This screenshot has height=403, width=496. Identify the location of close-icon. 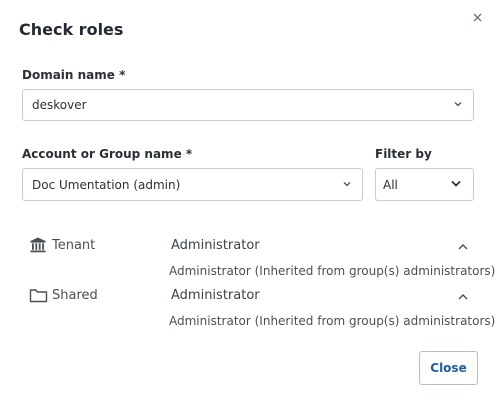
(478, 18).